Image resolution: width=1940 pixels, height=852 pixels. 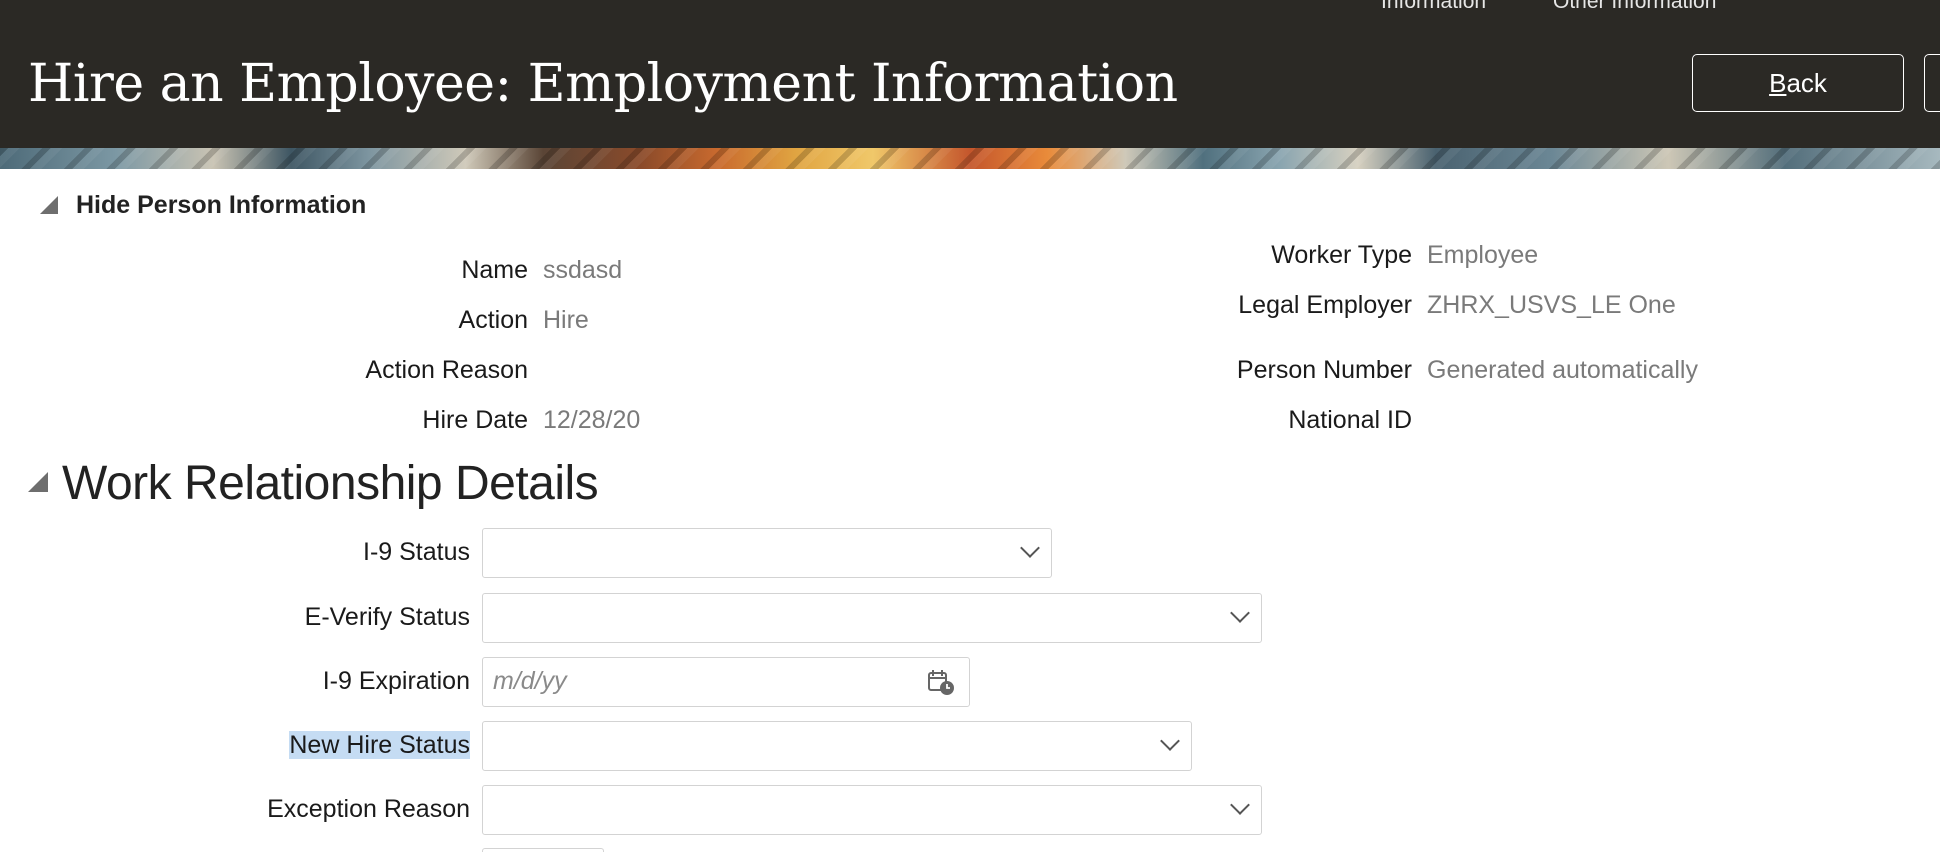 What do you see at coordinates (330, 483) in the screenshot?
I see `section-title-work-relationship: Work Relationship Details` at bounding box center [330, 483].